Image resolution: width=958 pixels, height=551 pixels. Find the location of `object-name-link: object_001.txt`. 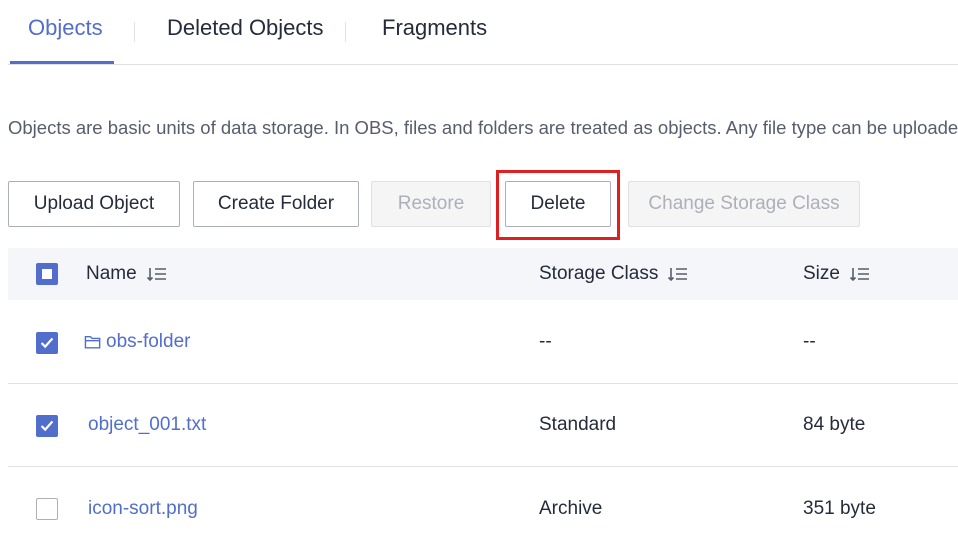

object-name-link: object_001.txt is located at coordinates (147, 425).